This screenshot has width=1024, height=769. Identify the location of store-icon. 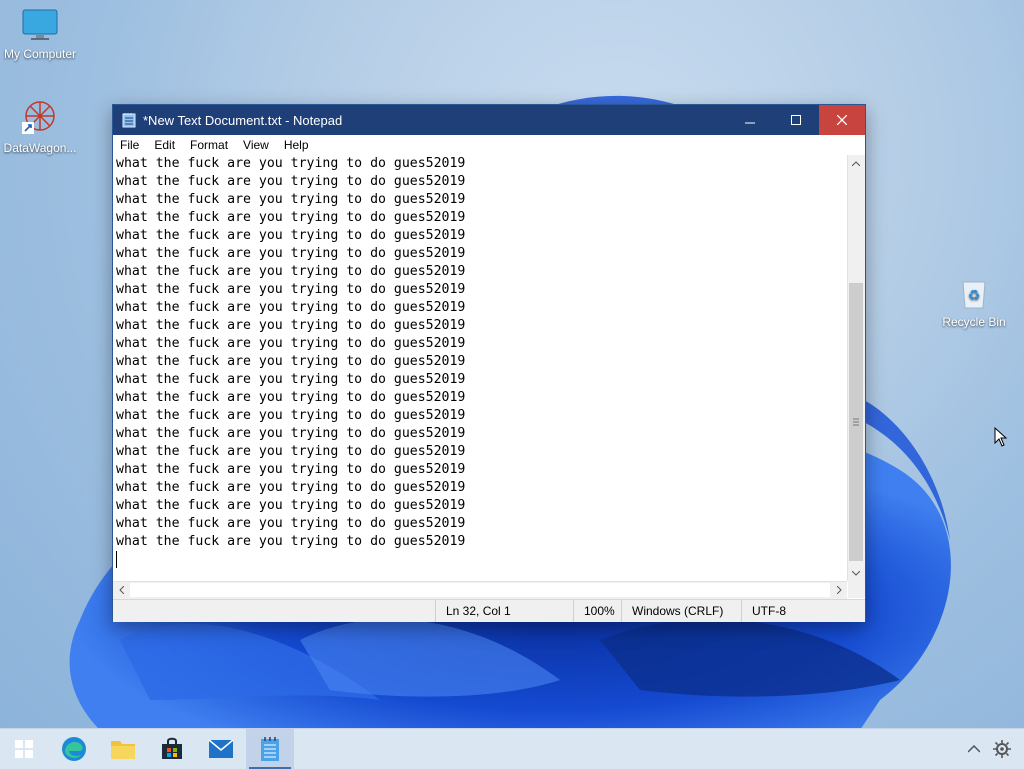
(172, 748).